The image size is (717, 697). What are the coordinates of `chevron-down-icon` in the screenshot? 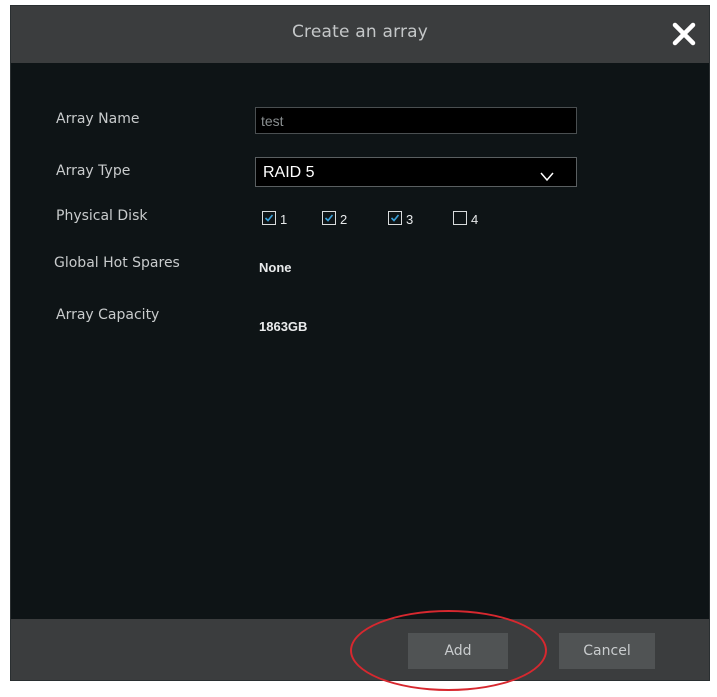 It's located at (547, 174).